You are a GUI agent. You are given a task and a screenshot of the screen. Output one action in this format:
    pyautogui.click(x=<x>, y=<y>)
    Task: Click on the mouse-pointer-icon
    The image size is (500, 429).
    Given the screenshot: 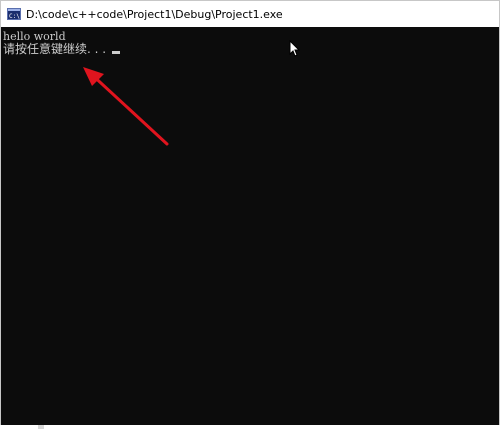 What is the action you would take?
    pyautogui.click(x=295, y=48)
    